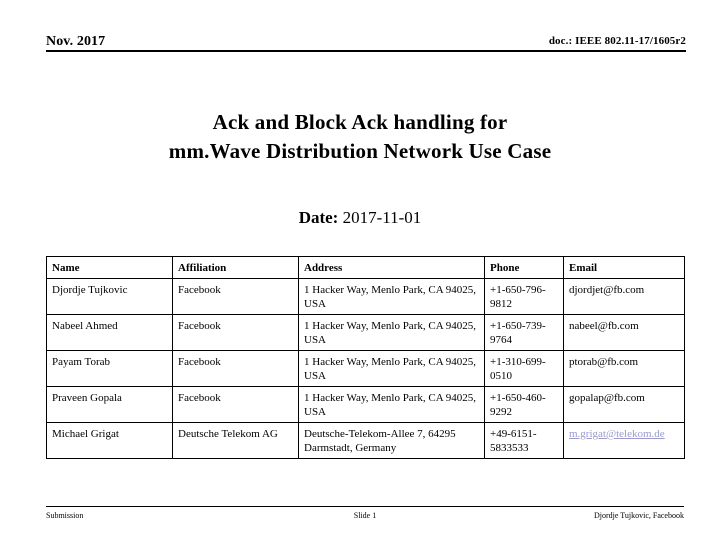  Describe the element at coordinates (391, 267) in the screenshot. I see `column-header-address: Address` at that location.